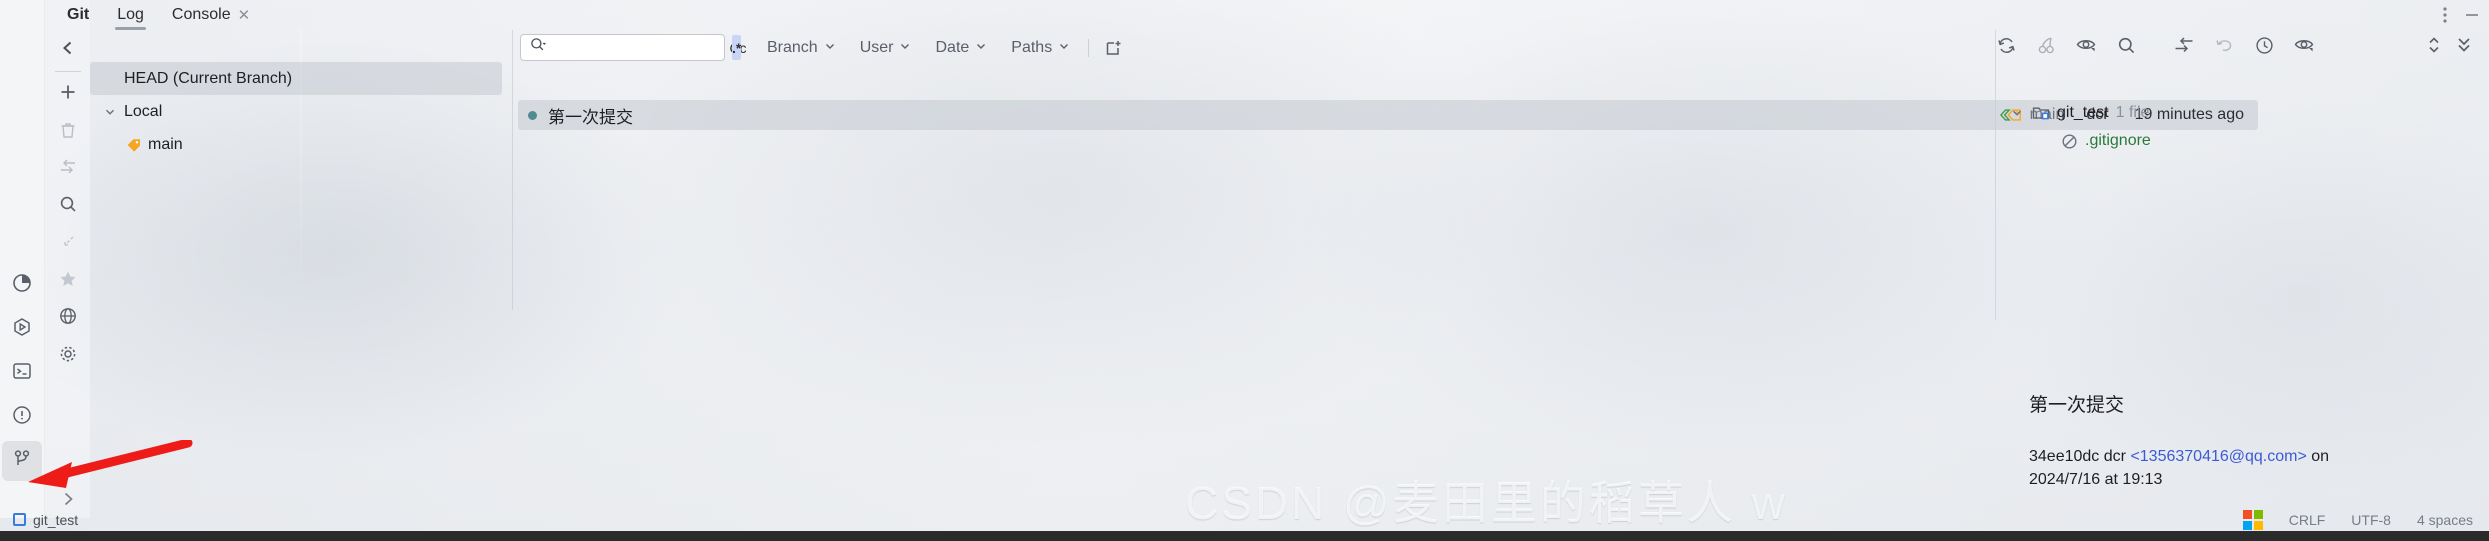  I want to click on branch-row-local: Local, so click(300, 111).